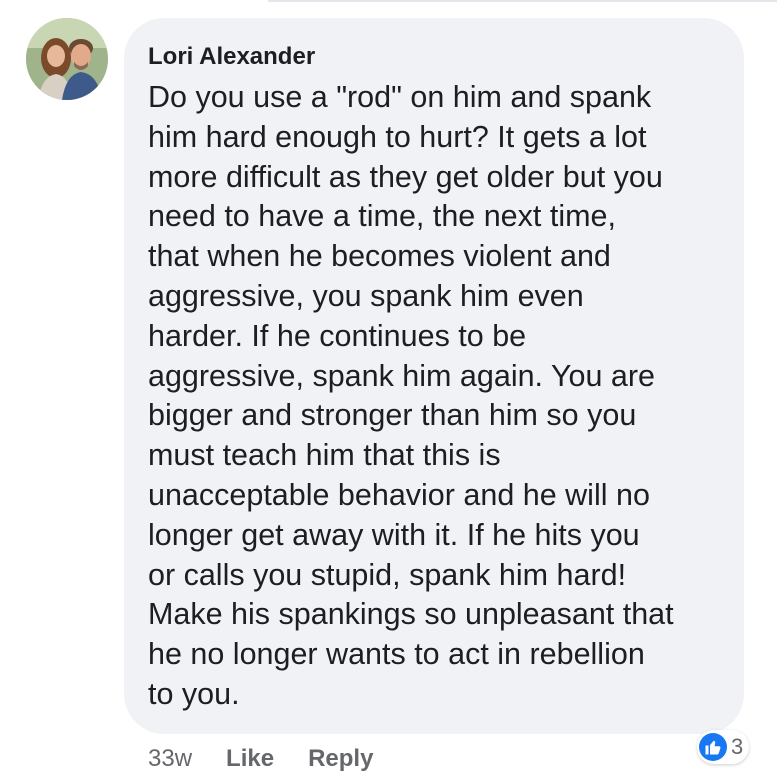 The height and width of the screenshot is (774, 777). What do you see at coordinates (713, 747) in the screenshot?
I see `thumbs-up-icon` at bounding box center [713, 747].